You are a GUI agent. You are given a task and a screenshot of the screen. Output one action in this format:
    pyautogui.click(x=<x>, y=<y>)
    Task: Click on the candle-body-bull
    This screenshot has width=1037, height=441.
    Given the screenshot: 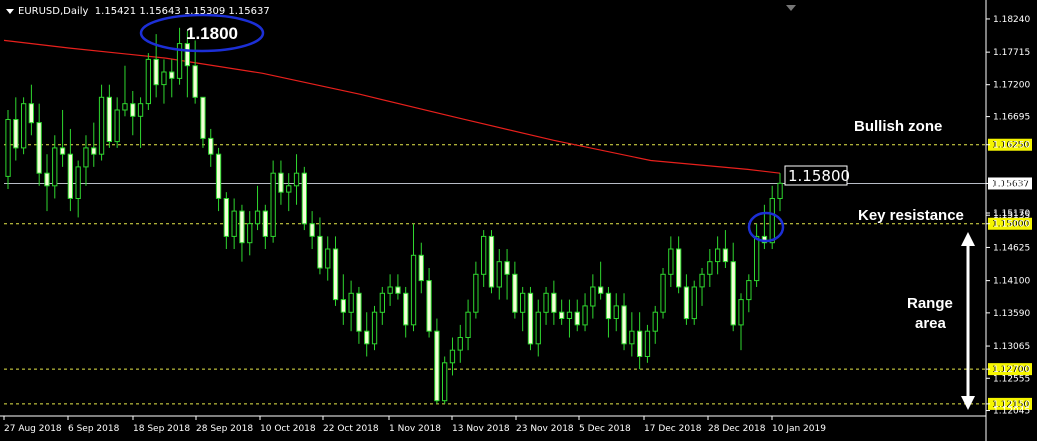 What is the action you would take?
    pyautogui.click(x=148, y=81)
    